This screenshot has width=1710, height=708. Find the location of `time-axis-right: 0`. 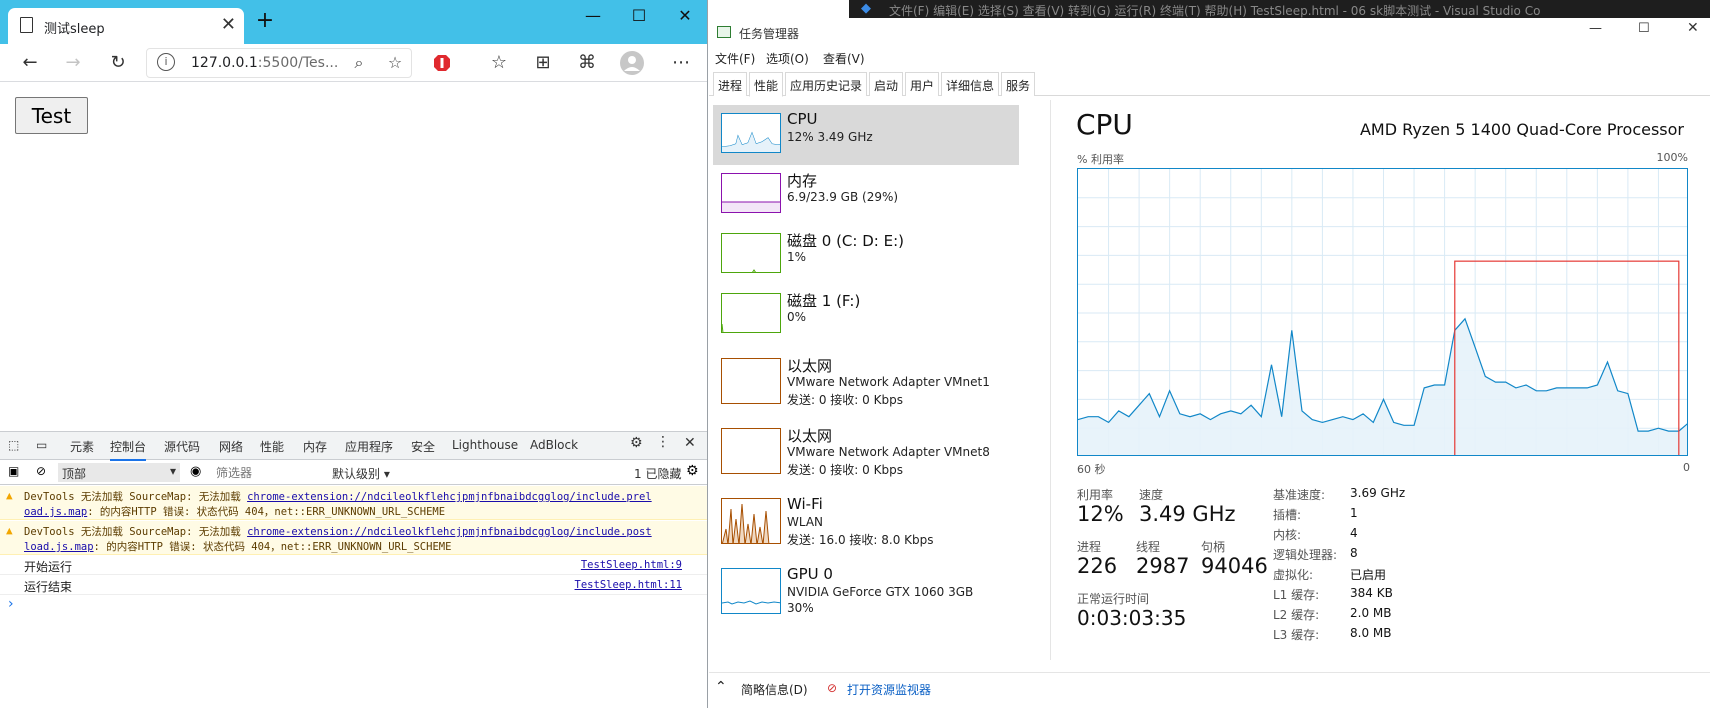

time-axis-right: 0 is located at coordinates (1686, 467).